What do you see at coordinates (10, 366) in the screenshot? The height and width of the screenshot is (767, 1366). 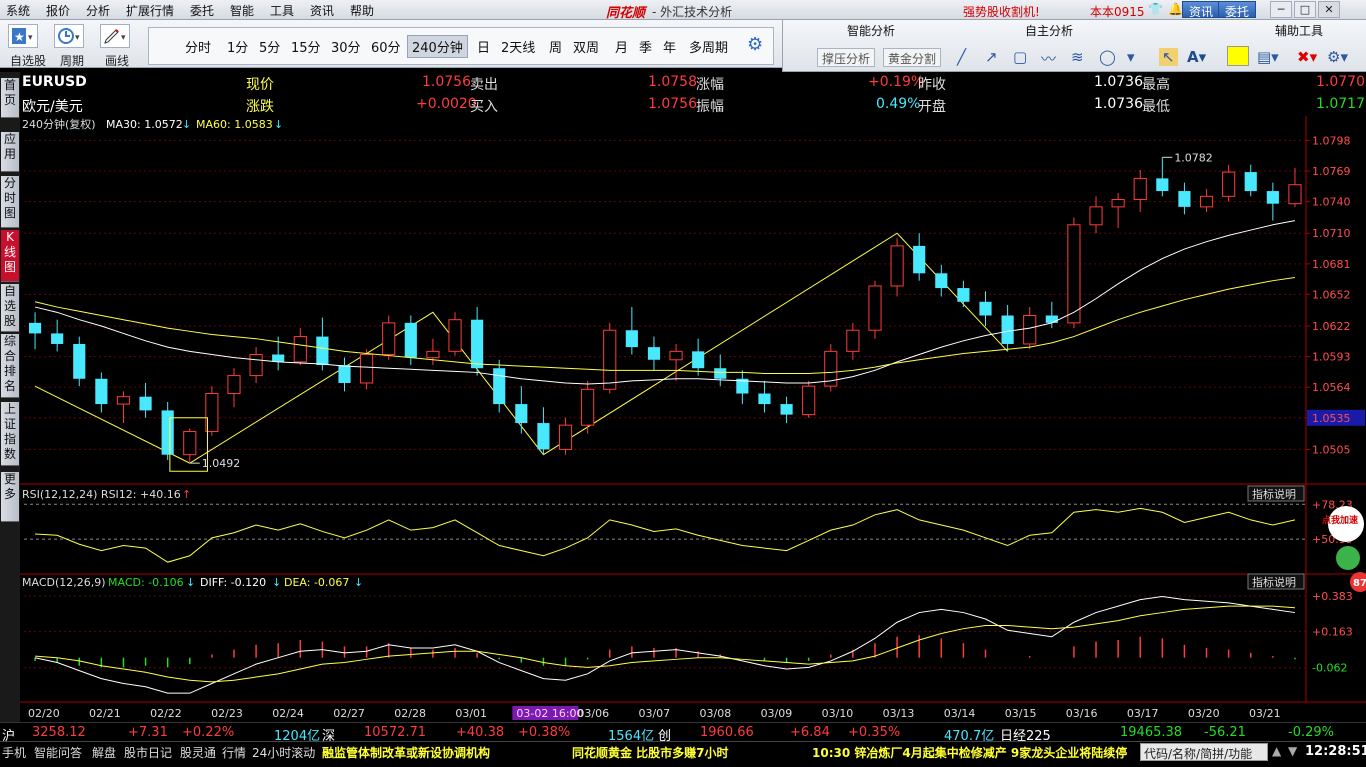 I see `sidebar-tab-ranking: 综合排名` at bounding box center [10, 366].